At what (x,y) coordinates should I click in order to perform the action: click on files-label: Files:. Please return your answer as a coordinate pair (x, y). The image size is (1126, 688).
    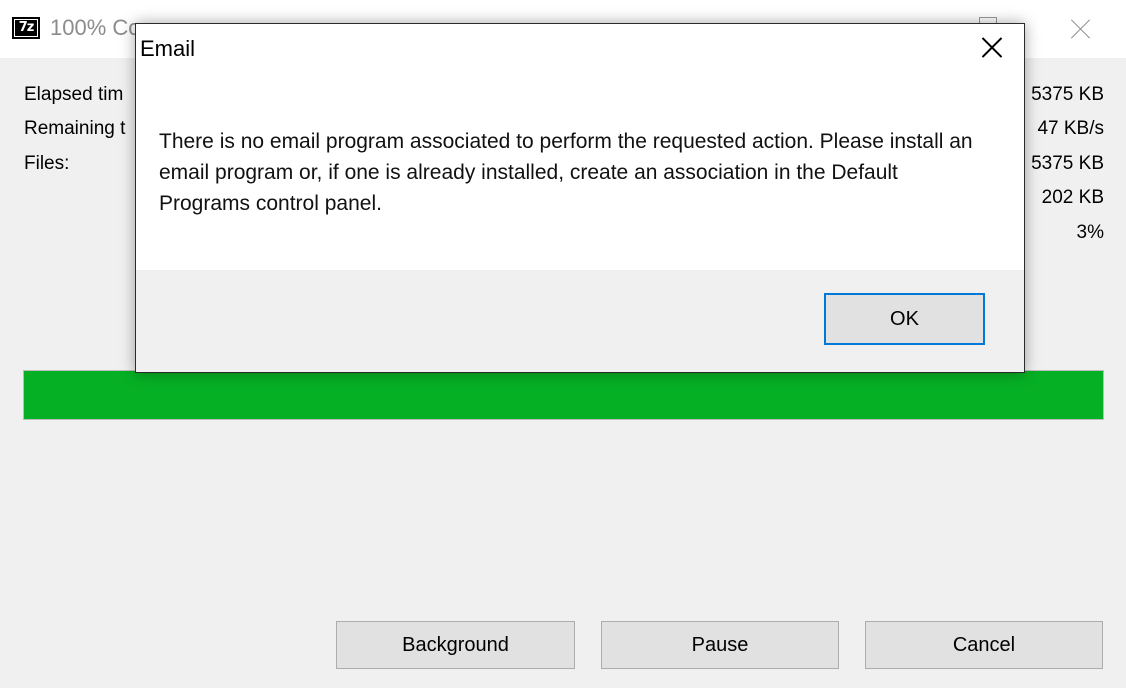
    Looking at the image, I should click on (47, 163).